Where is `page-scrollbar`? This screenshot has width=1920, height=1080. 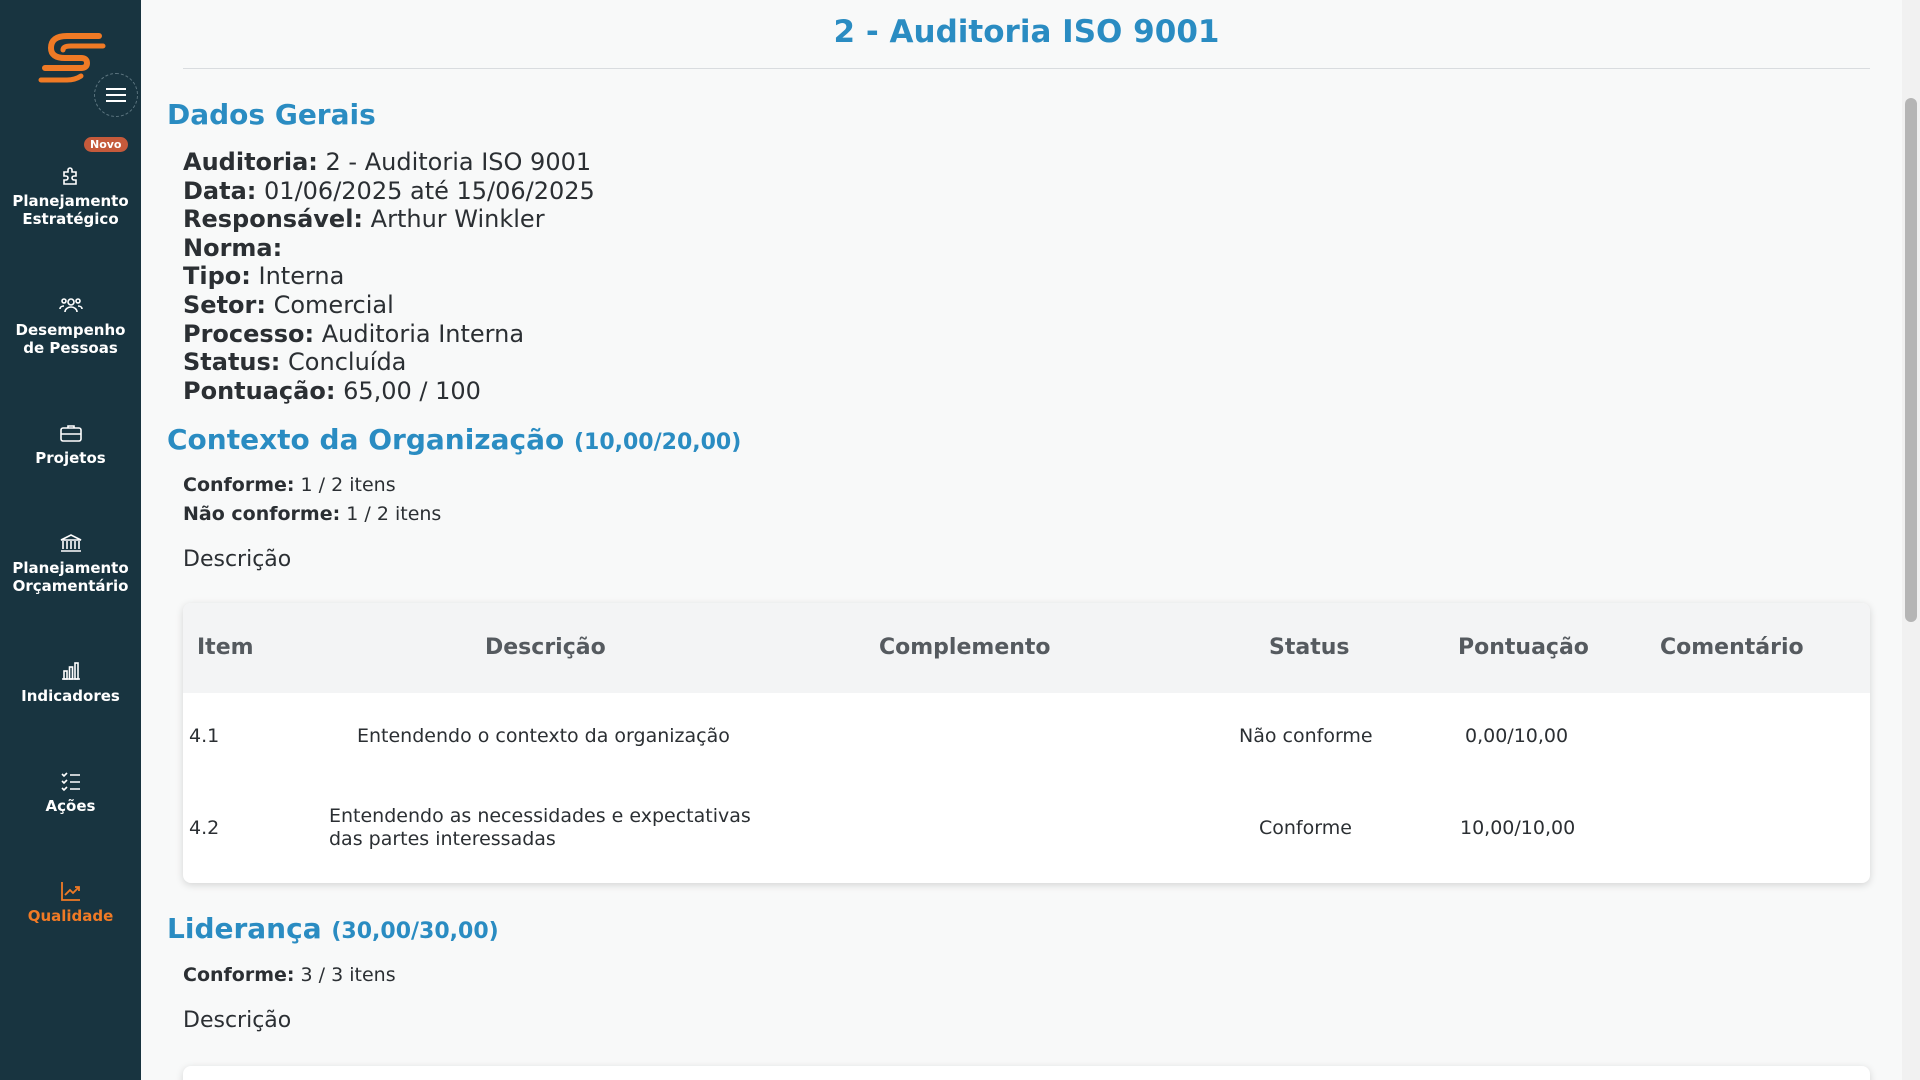
page-scrollbar is located at coordinates (1911, 540).